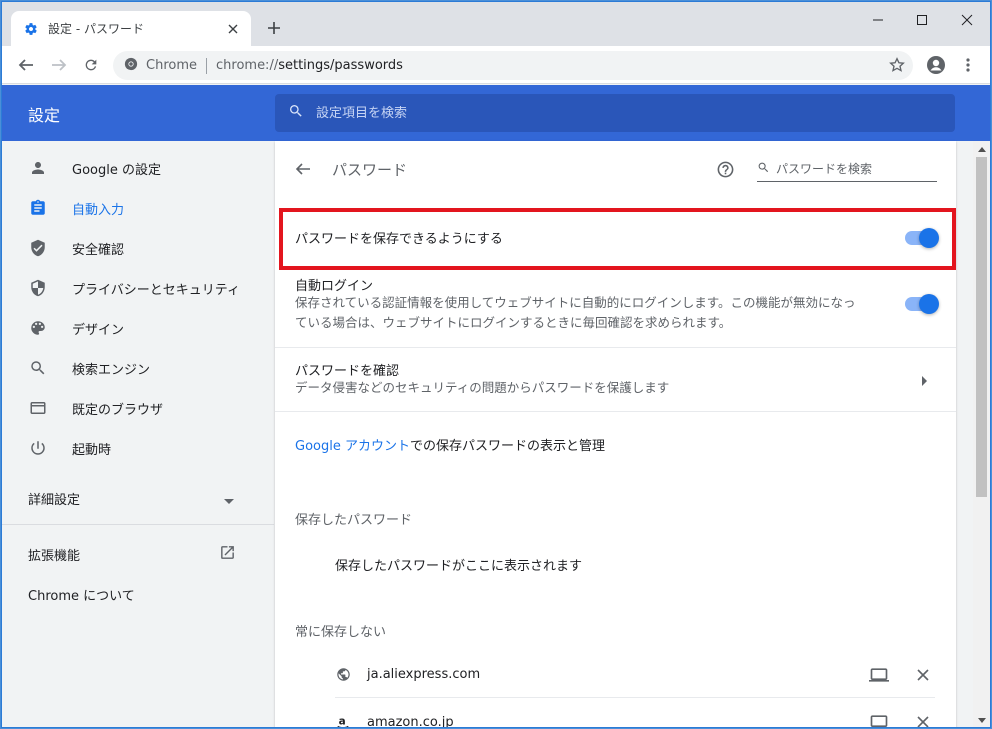 The image size is (992, 729). I want to click on settings-search-input, so click(616, 113).